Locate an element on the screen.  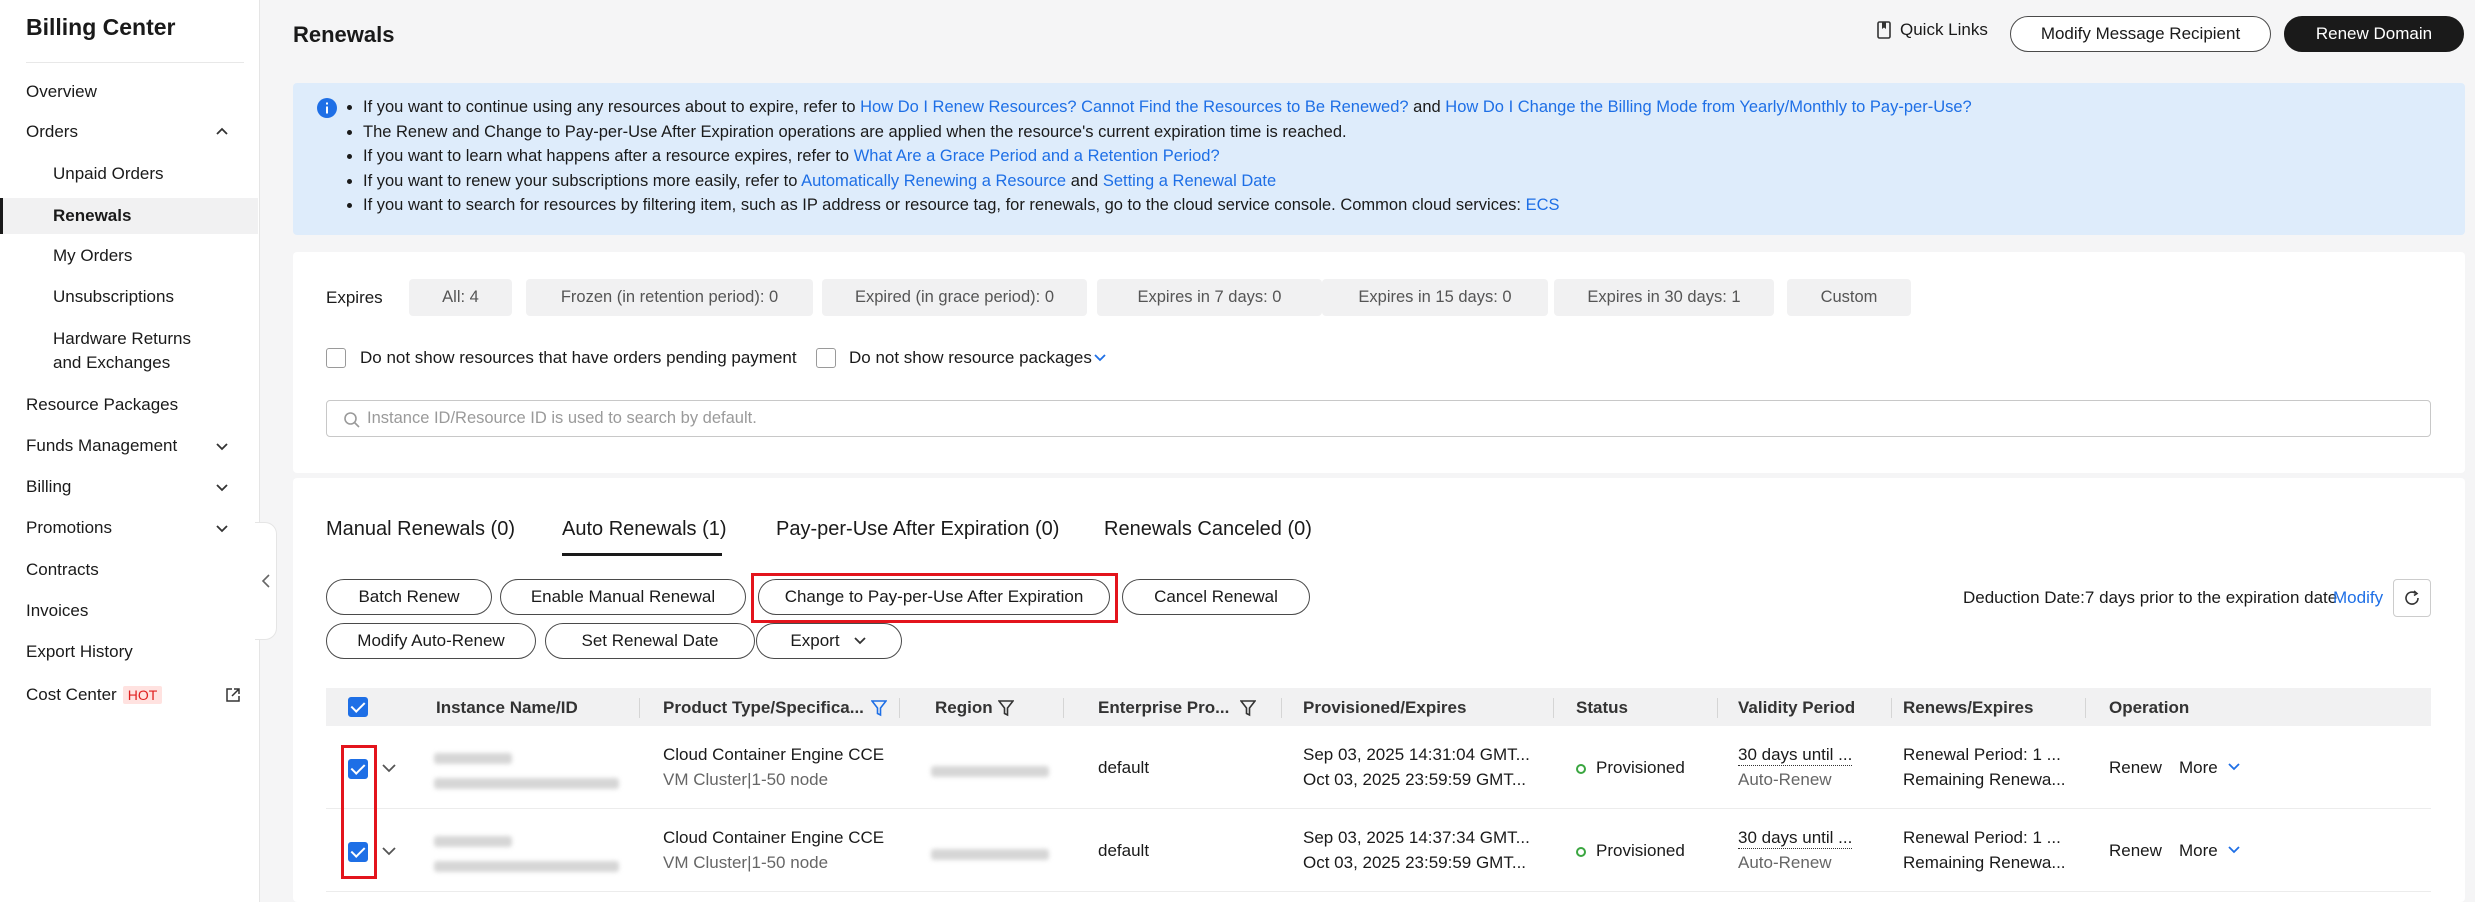
filter-chip-all: All: 4 is located at coordinates (460, 297).